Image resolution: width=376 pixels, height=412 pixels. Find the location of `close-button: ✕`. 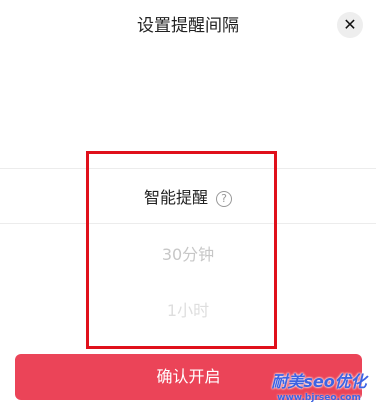

close-button: ✕ is located at coordinates (350, 25).